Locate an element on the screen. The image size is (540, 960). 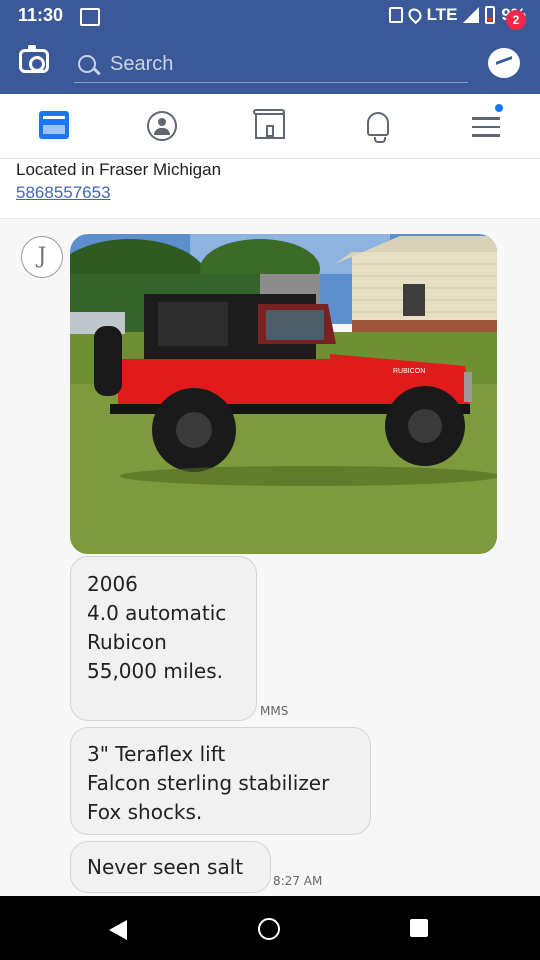
network-label: LTE is located at coordinates (442, 14).